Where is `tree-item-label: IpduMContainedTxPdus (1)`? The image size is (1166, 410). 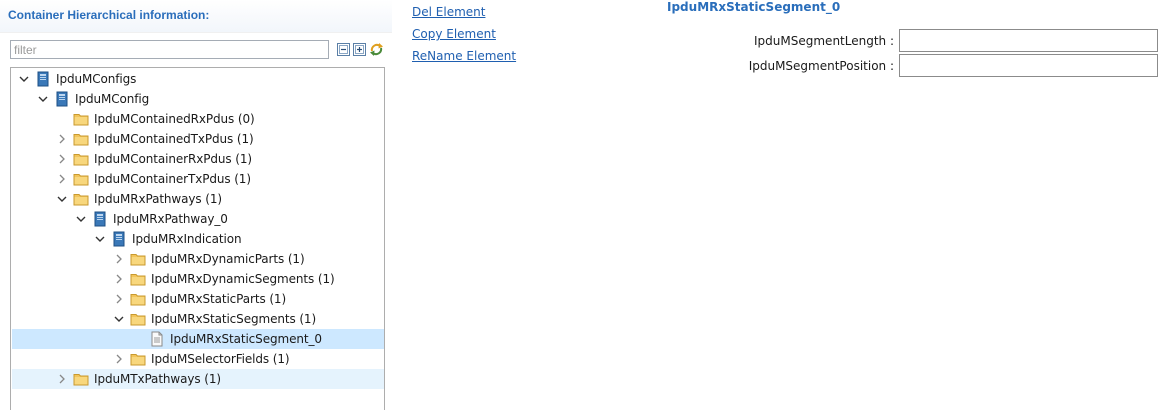
tree-item-label: IpduMContainedTxPdus (1) is located at coordinates (174, 139).